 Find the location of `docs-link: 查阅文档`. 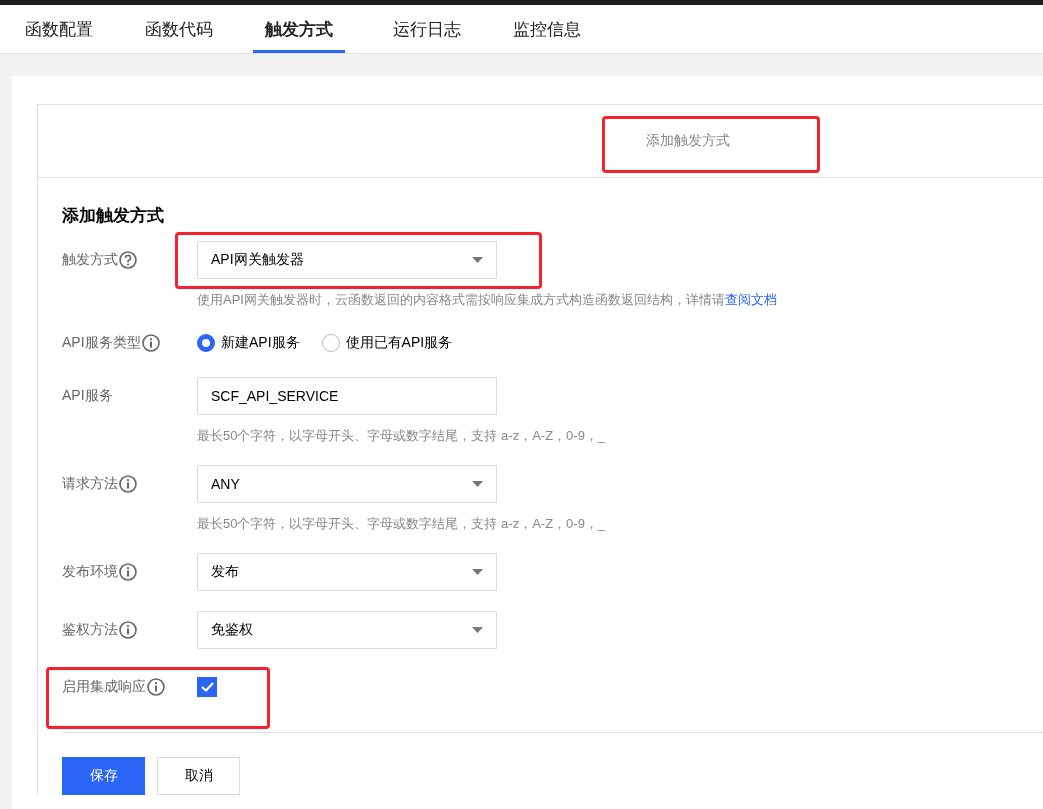

docs-link: 查阅文档 is located at coordinates (750, 299).